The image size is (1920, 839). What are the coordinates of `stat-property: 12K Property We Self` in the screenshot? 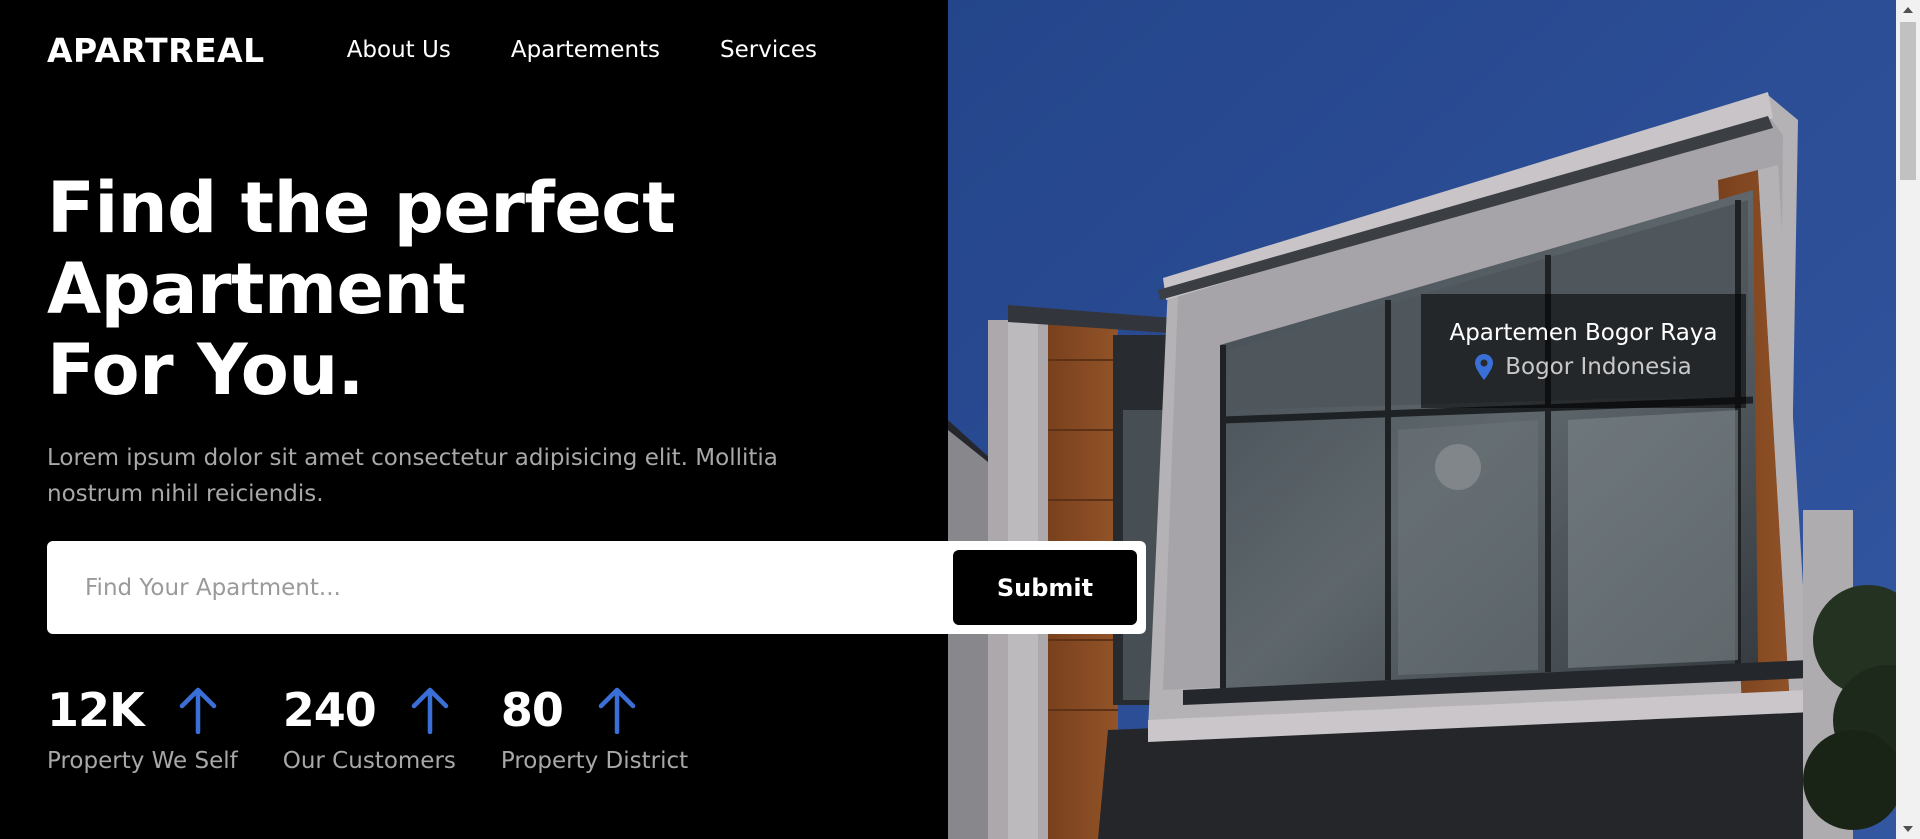 It's located at (142, 727).